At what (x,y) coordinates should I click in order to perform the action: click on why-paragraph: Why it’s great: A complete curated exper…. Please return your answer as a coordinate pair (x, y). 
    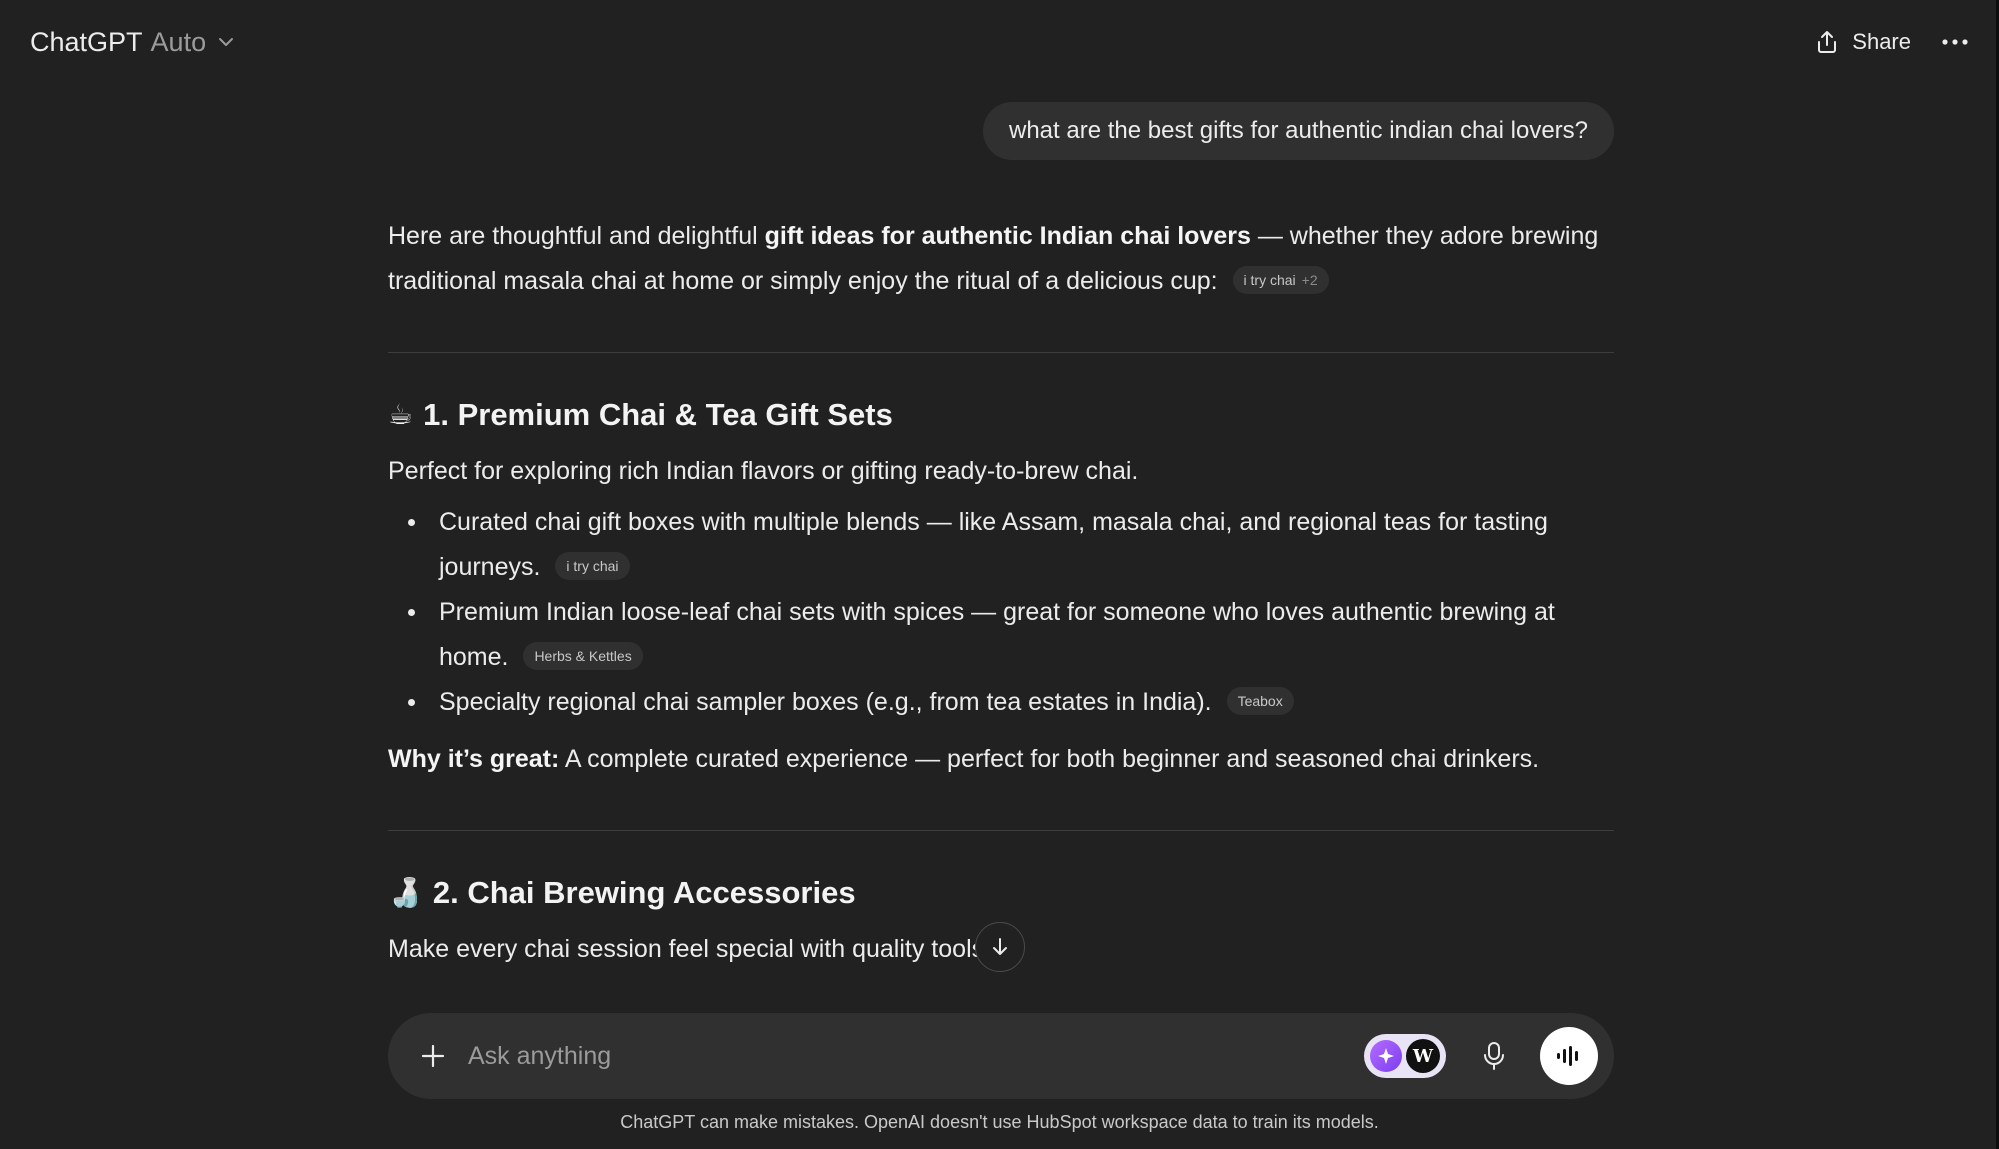
    Looking at the image, I should click on (1001, 759).